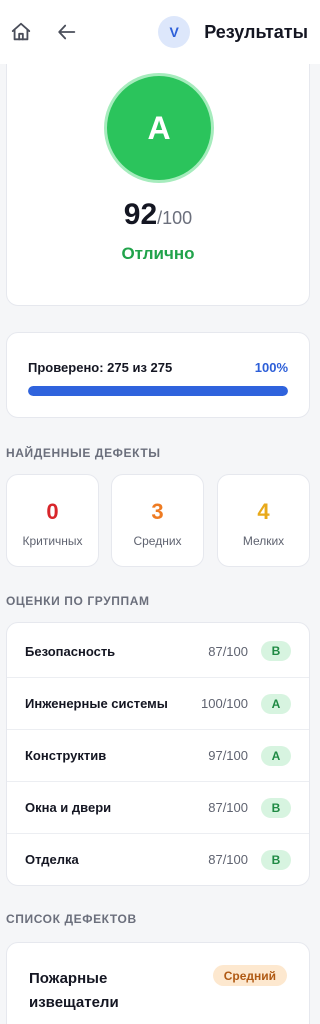 This screenshot has width=320, height=1024. I want to click on severity-badge: Средний, so click(249, 975).